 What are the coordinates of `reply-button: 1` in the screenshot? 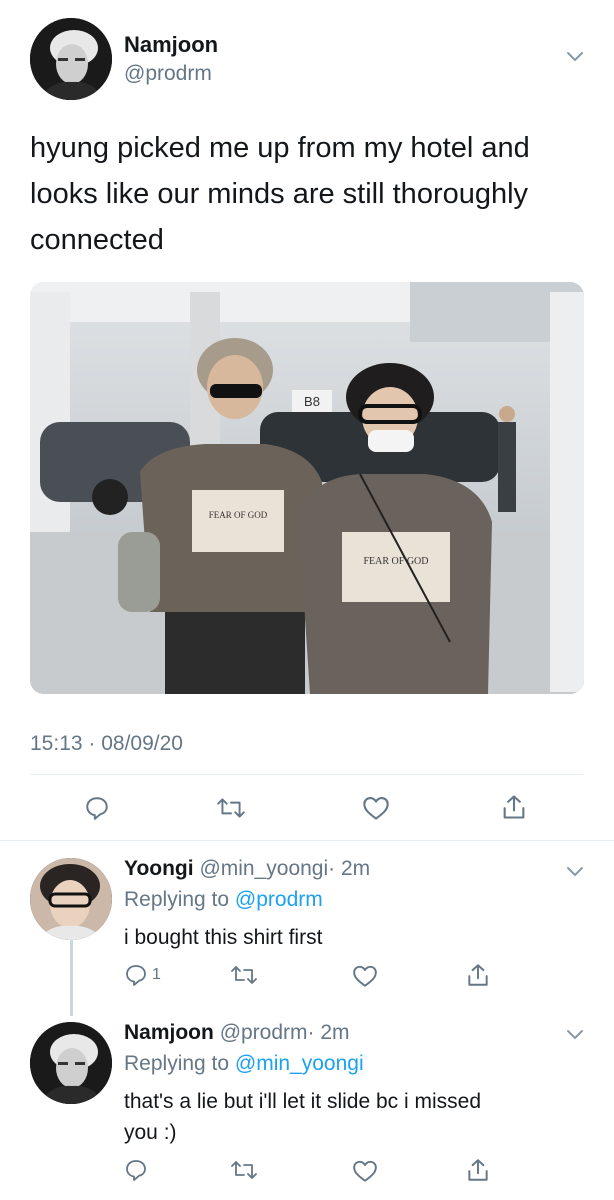 It's located at (142, 975).